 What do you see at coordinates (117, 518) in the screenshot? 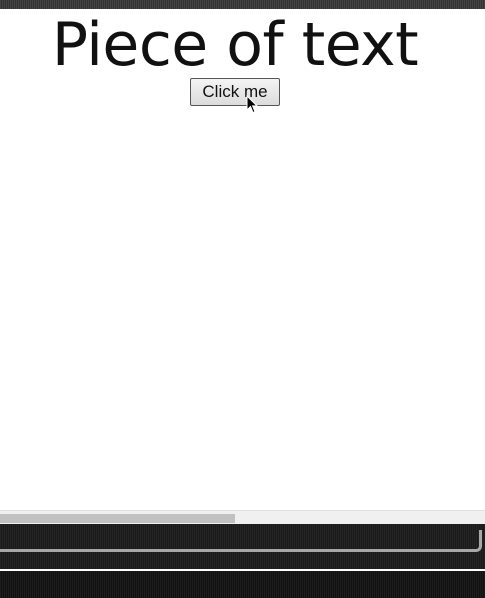
I see `horizontal-scrollbar-thumb` at bounding box center [117, 518].